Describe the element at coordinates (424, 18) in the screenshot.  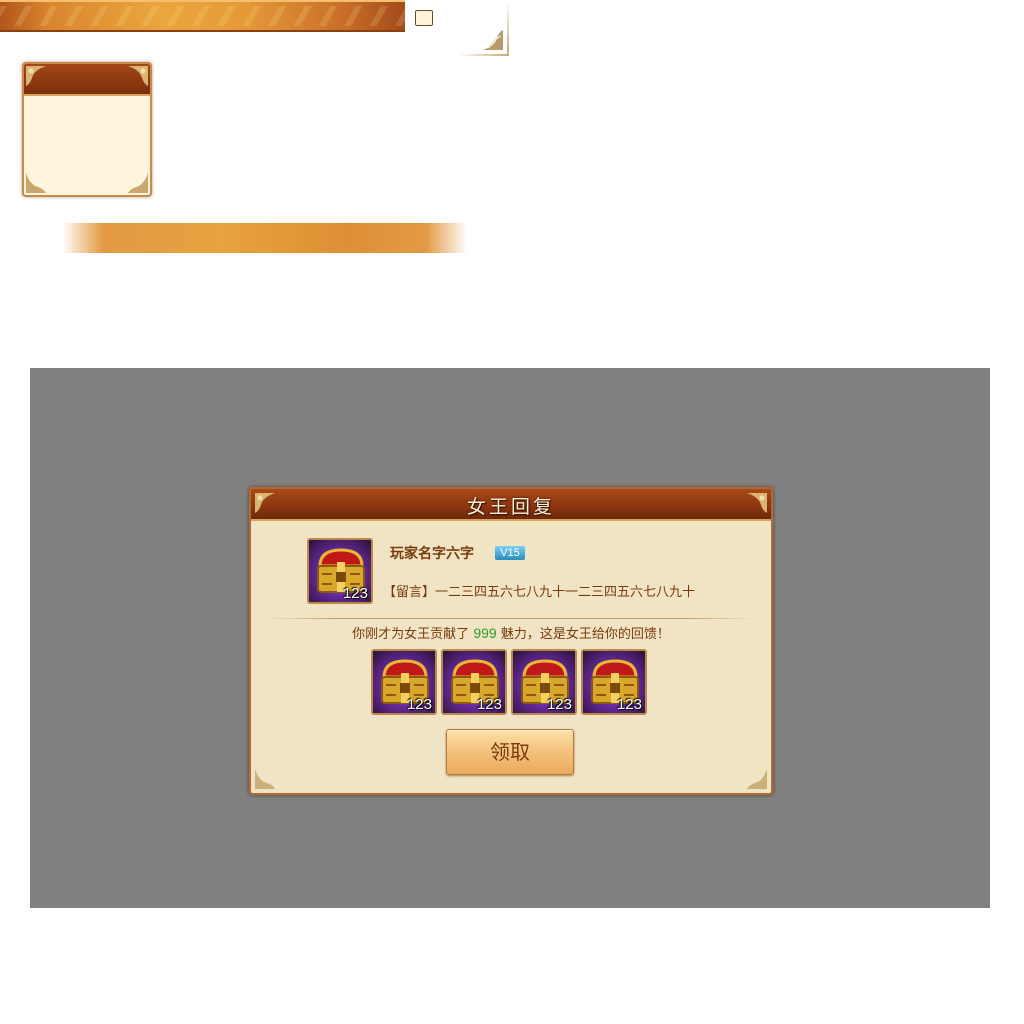
I see `checkbox-sprite` at that location.